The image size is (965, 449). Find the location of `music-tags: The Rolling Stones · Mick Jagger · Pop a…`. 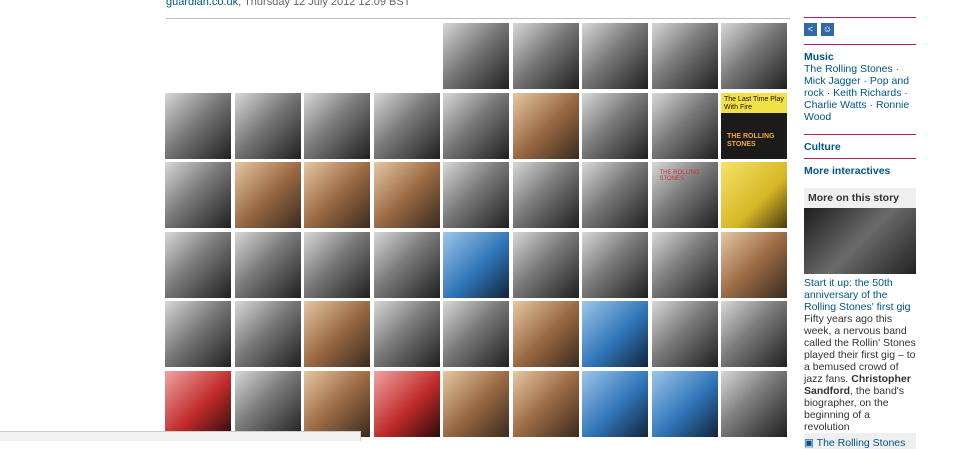

music-tags: The Rolling Stones · Mick Jagger · Pop a… is located at coordinates (860, 93).